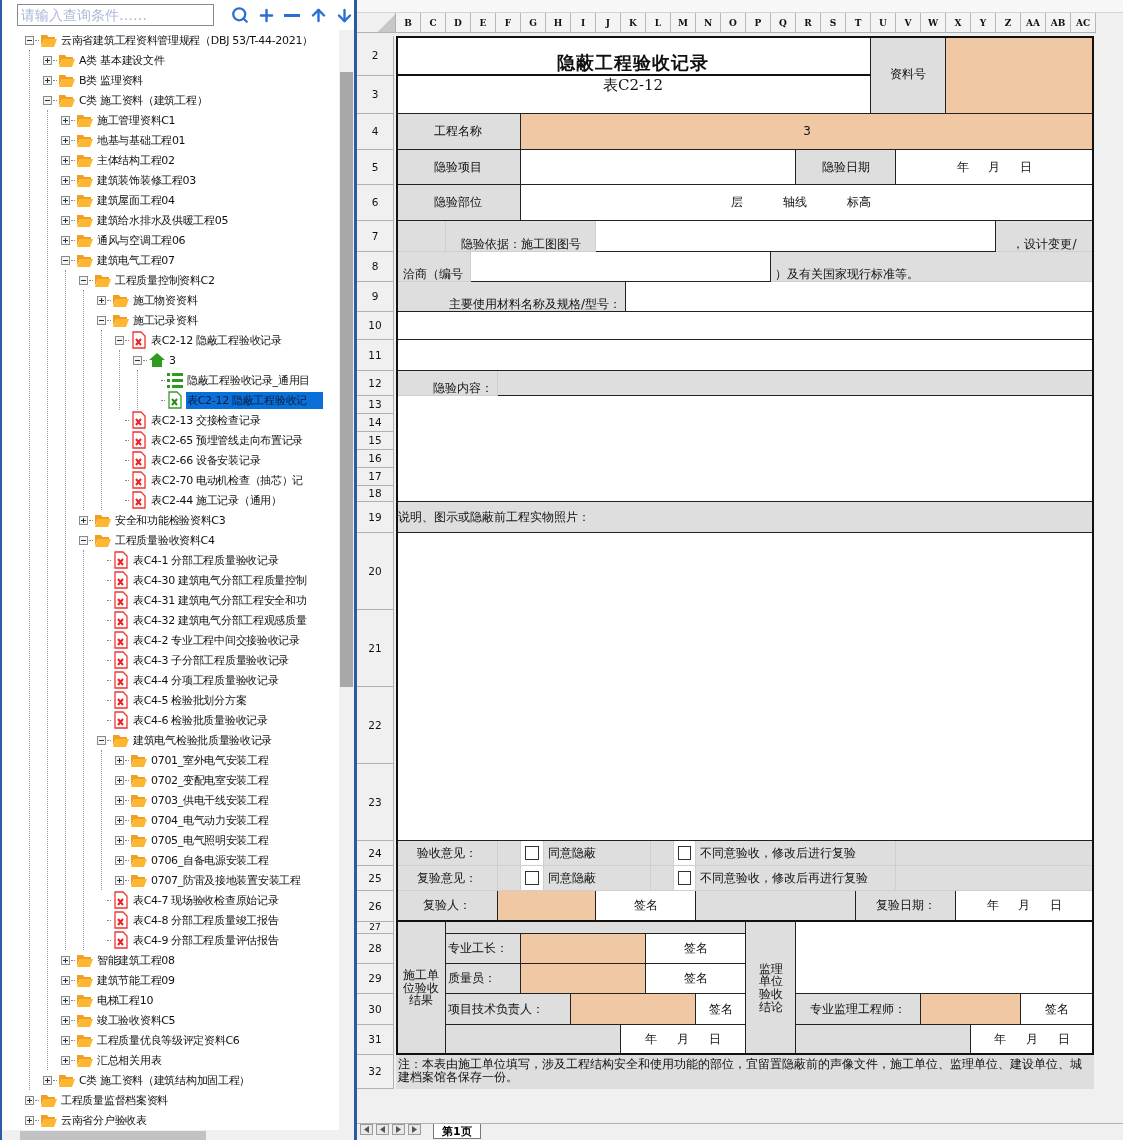 This screenshot has height=1140, width=1123. Describe the element at coordinates (206, 900) in the screenshot. I see `tree-item: 表C4-7 现场验收检查原始记录` at that location.